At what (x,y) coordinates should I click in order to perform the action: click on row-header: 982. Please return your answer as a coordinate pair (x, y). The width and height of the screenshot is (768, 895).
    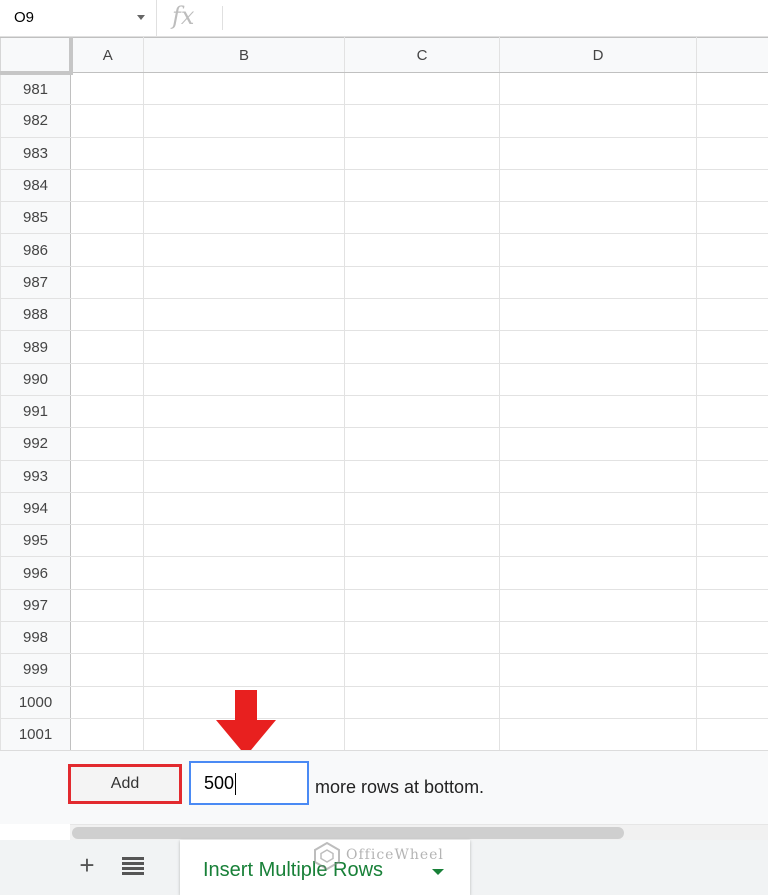
    Looking at the image, I should click on (35, 121).